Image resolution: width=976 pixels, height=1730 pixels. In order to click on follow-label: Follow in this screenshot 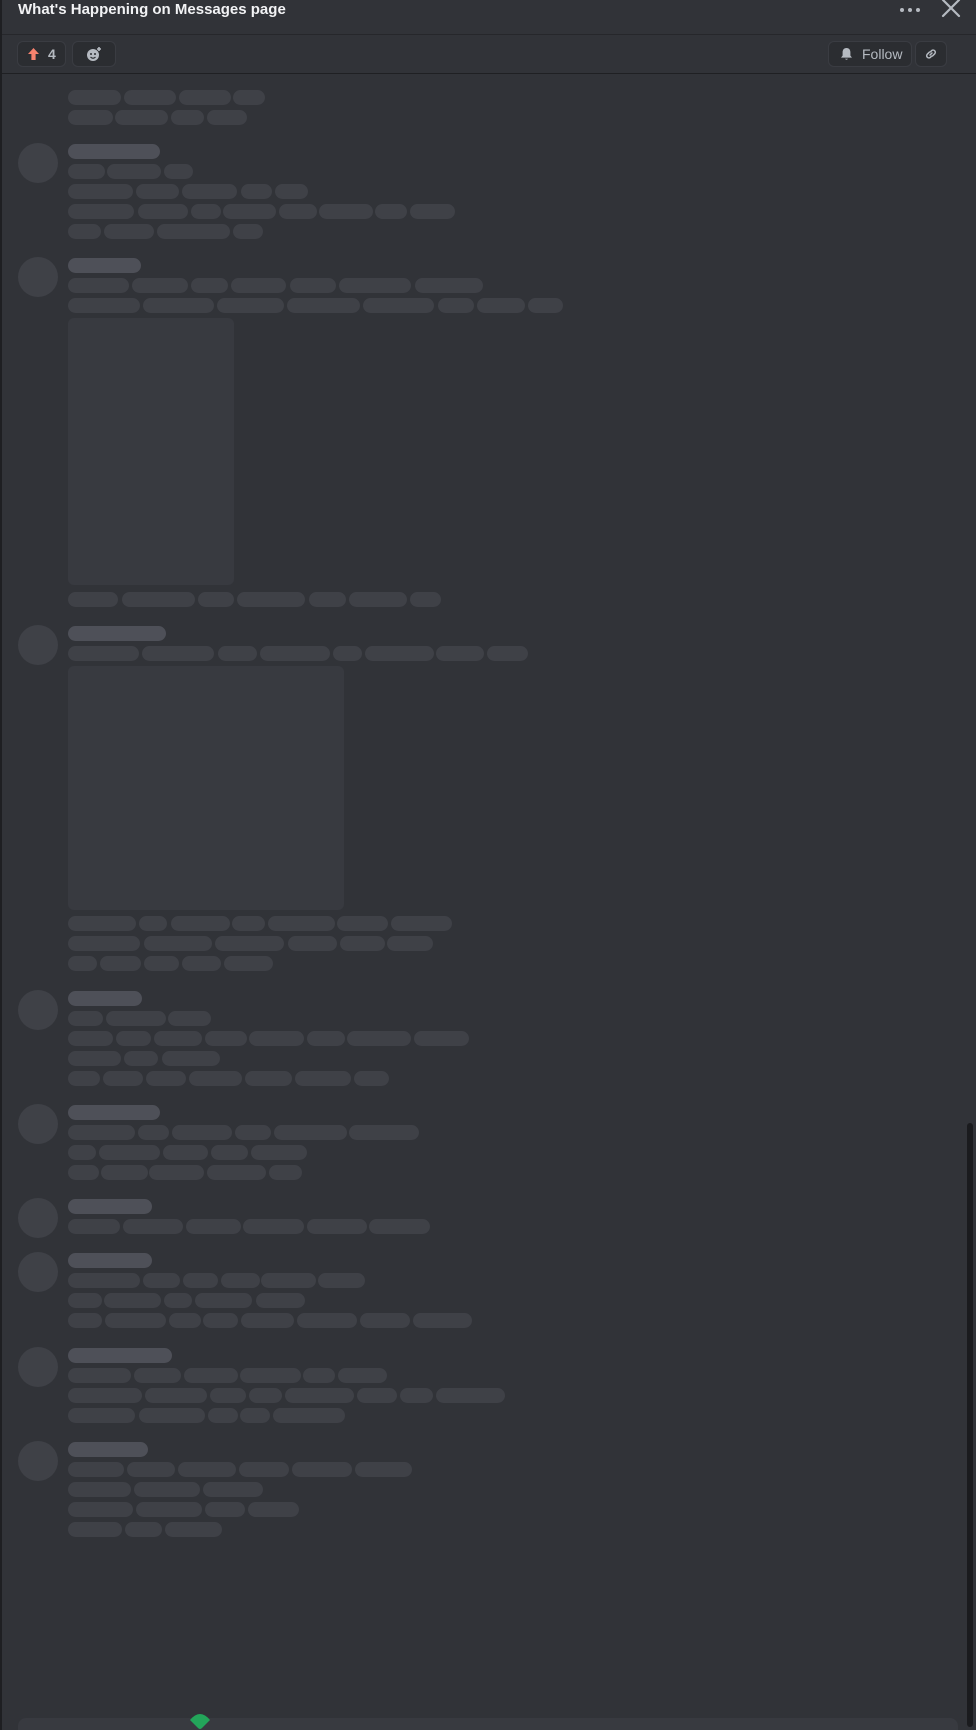, I will do `click(882, 54)`.